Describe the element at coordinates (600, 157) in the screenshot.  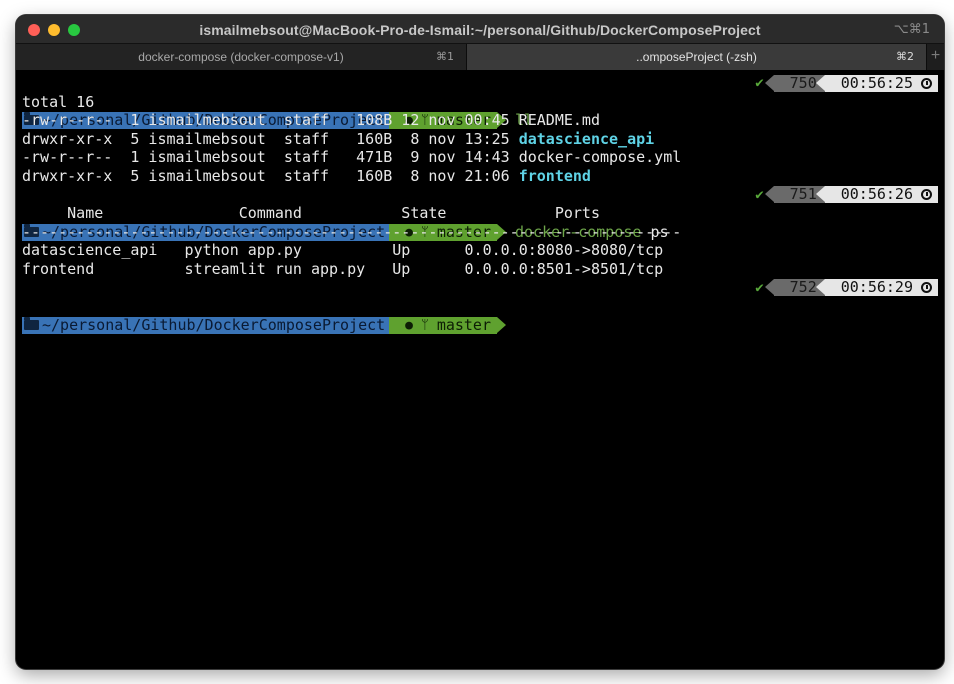
I see `file-name: docker-compose.yml` at that location.